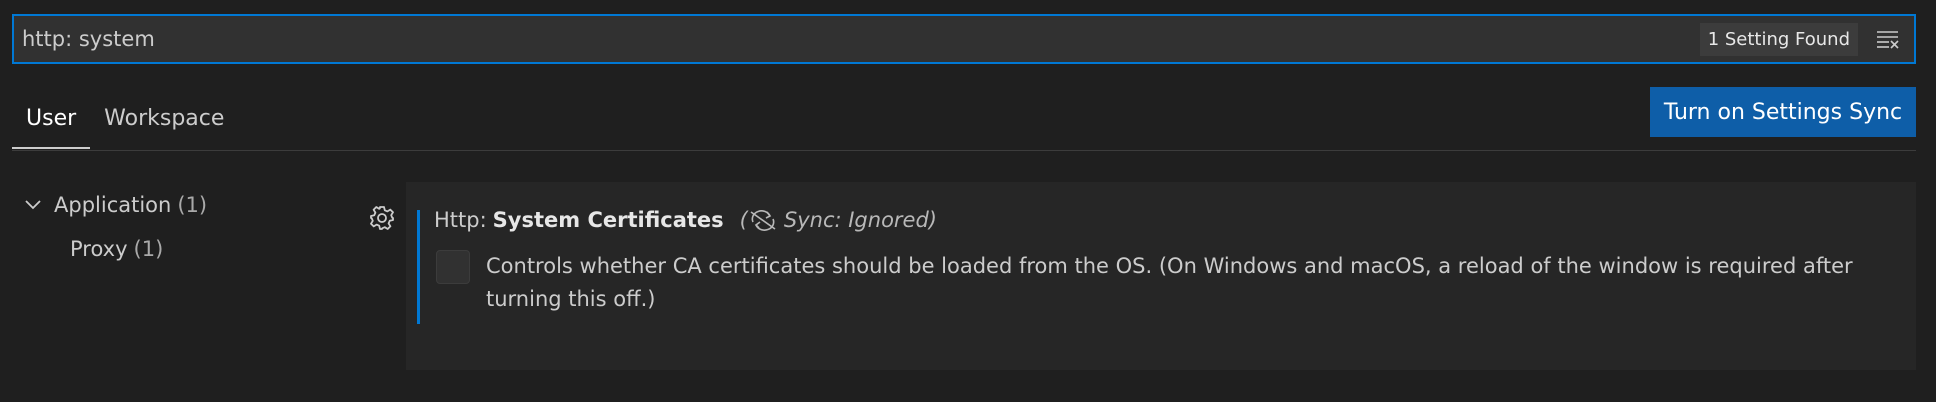 The height and width of the screenshot is (402, 1936). I want to click on chevron-down-icon, so click(33, 205).